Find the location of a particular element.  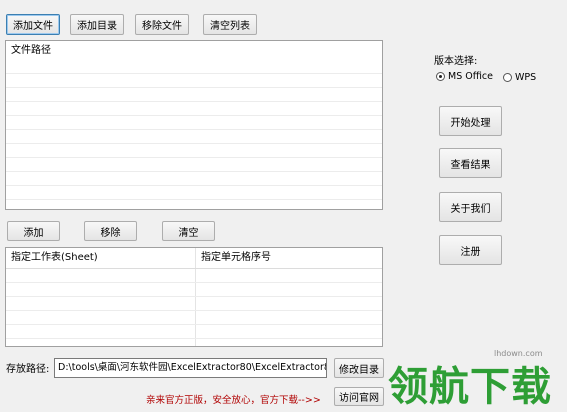

ms-office-label: MS Office is located at coordinates (470, 76).